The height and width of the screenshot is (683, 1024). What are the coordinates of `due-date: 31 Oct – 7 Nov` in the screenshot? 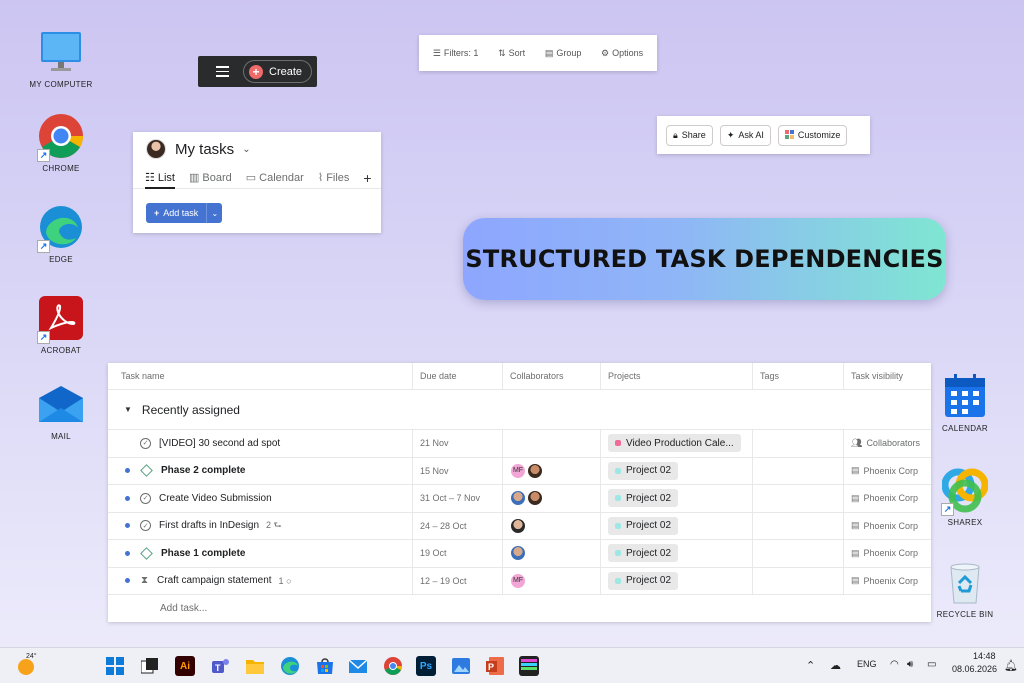 It's located at (450, 498).